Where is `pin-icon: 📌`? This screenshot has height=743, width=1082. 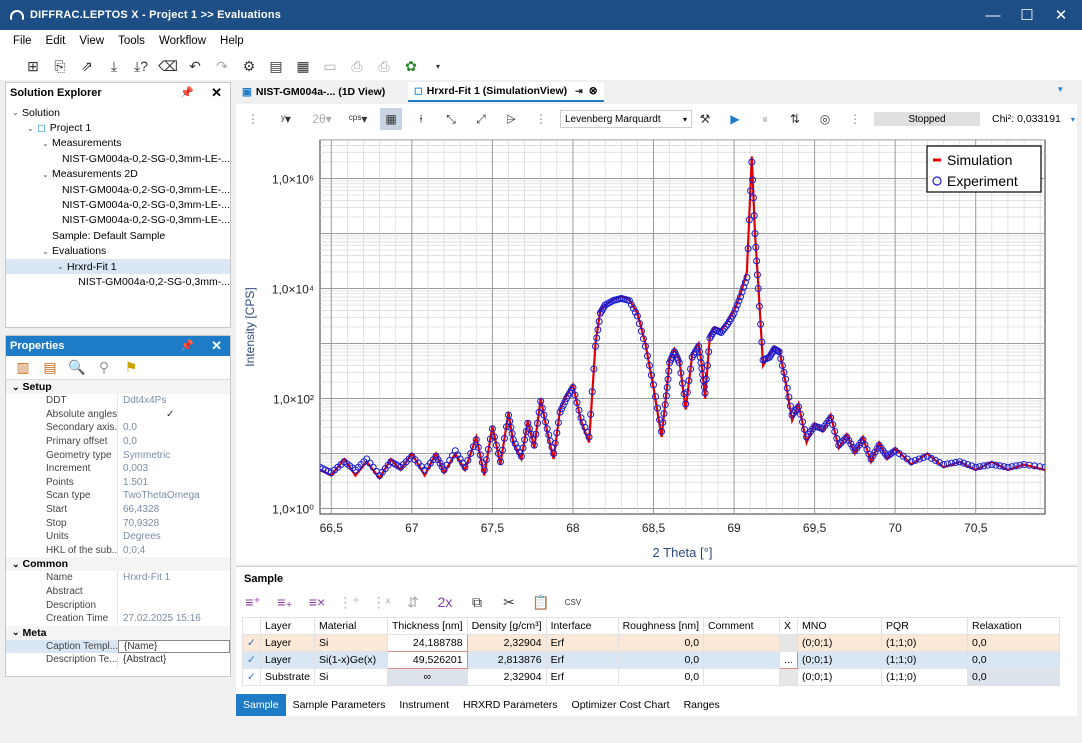 pin-icon: 📌 is located at coordinates (187, 92).